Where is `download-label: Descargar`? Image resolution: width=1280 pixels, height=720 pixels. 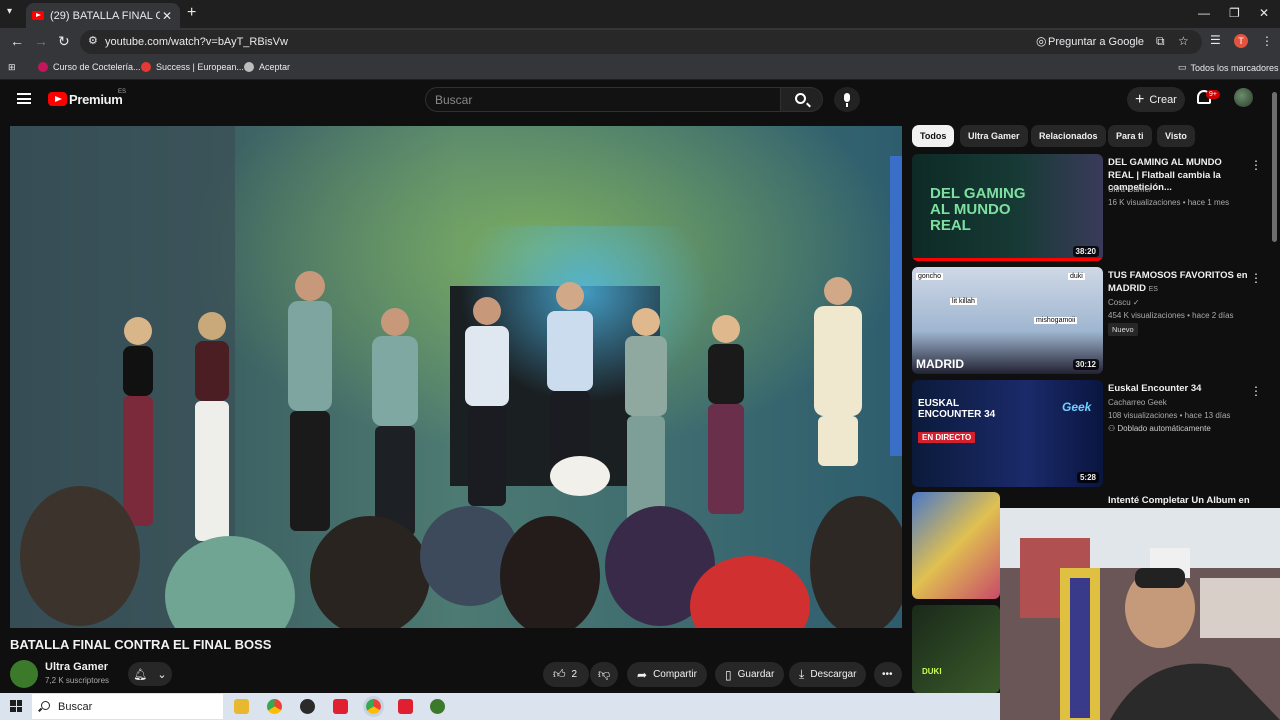 download-label: Descargar is located at coordinates (833, 674).